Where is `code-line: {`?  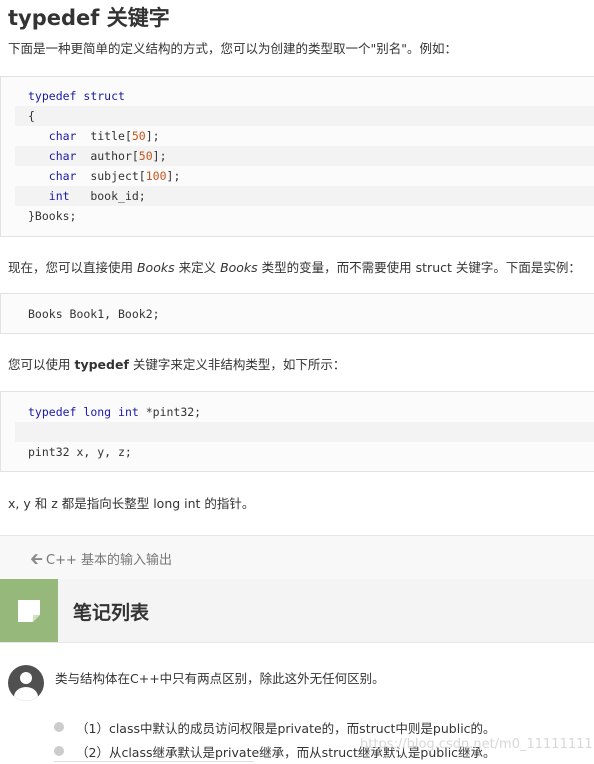 code-line: { is located at coordinates (304, 116).